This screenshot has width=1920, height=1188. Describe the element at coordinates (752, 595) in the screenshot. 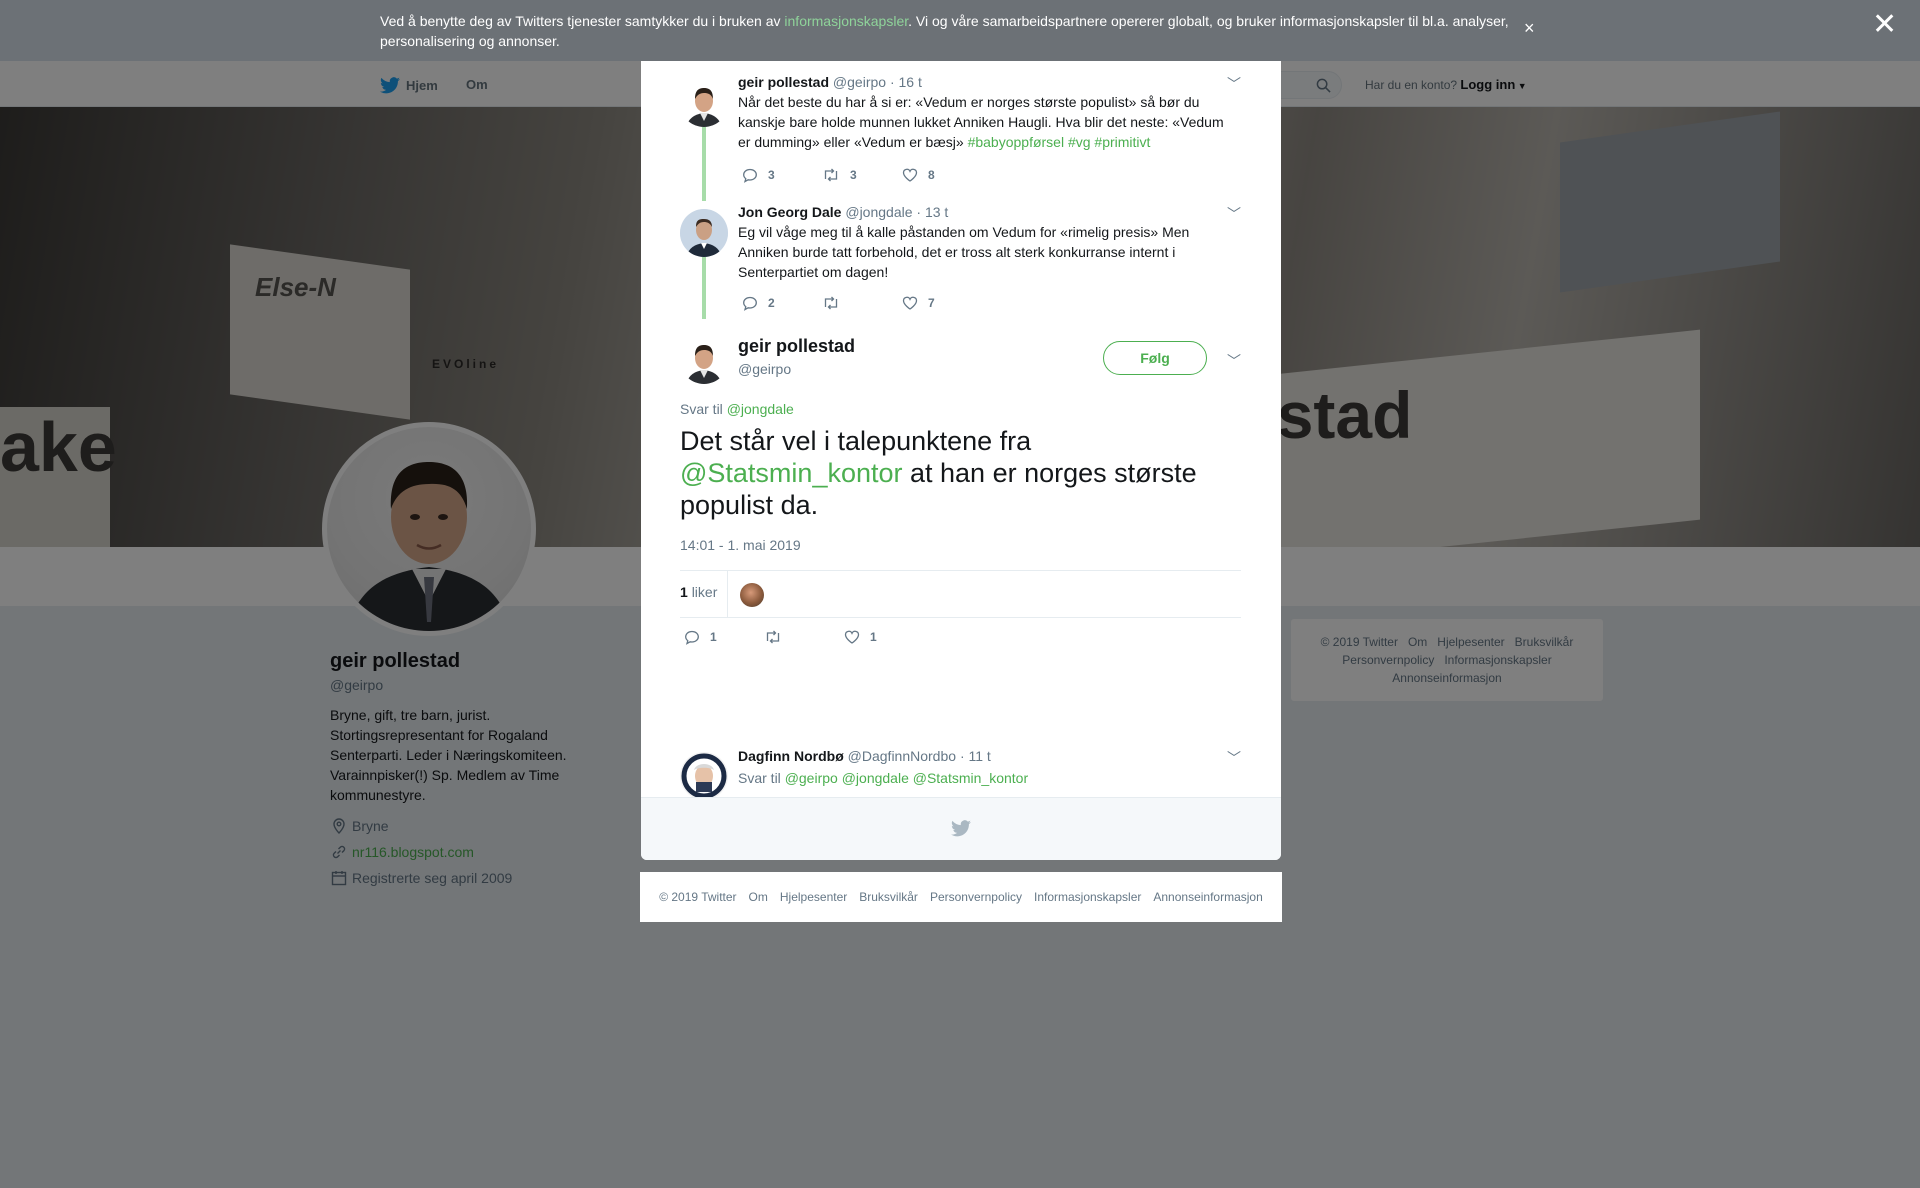

I see `liker-avatar` at that location.